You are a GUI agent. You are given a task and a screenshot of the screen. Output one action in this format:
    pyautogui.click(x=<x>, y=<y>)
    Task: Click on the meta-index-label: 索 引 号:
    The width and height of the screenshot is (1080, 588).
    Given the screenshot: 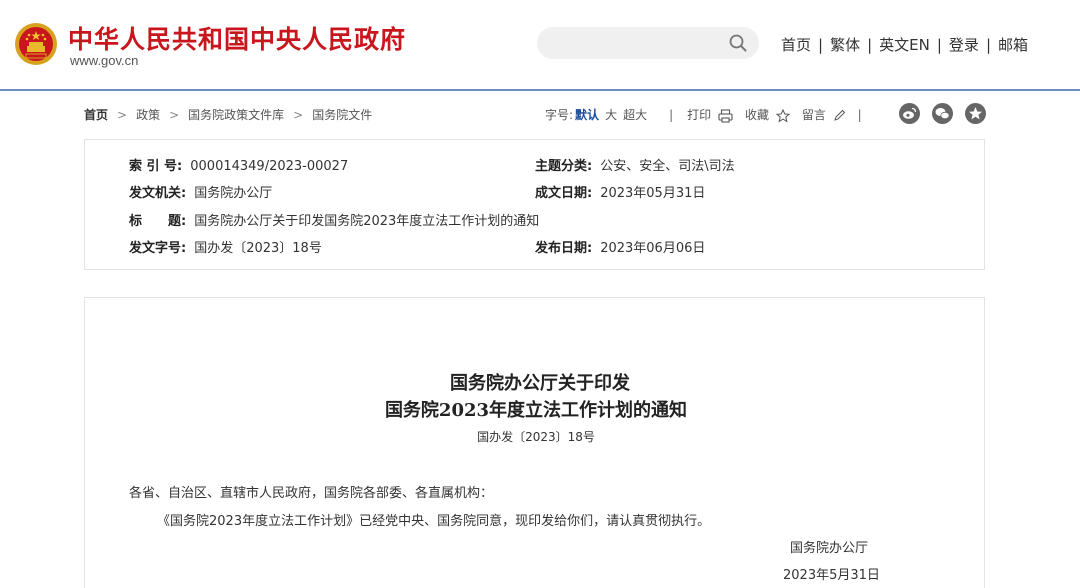 What is the action you would take?
    pyautogui.click(x=156, y=166)
    